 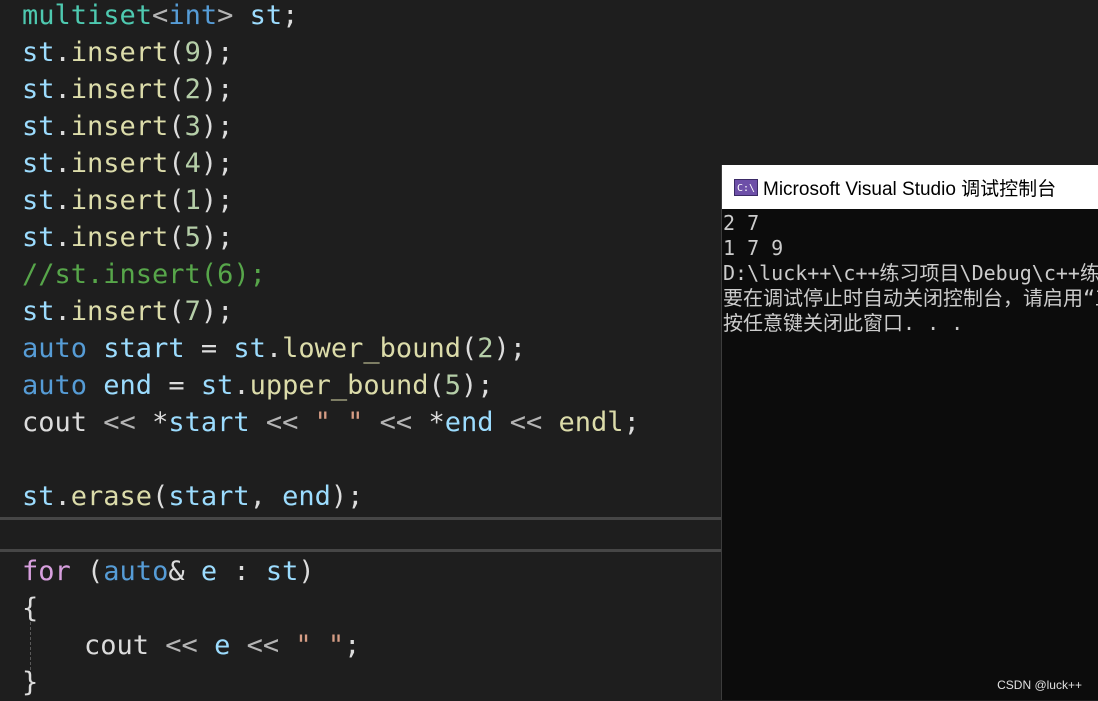 I want to click on code-line-6: st.insert(1);, so click(x=128, y=200).